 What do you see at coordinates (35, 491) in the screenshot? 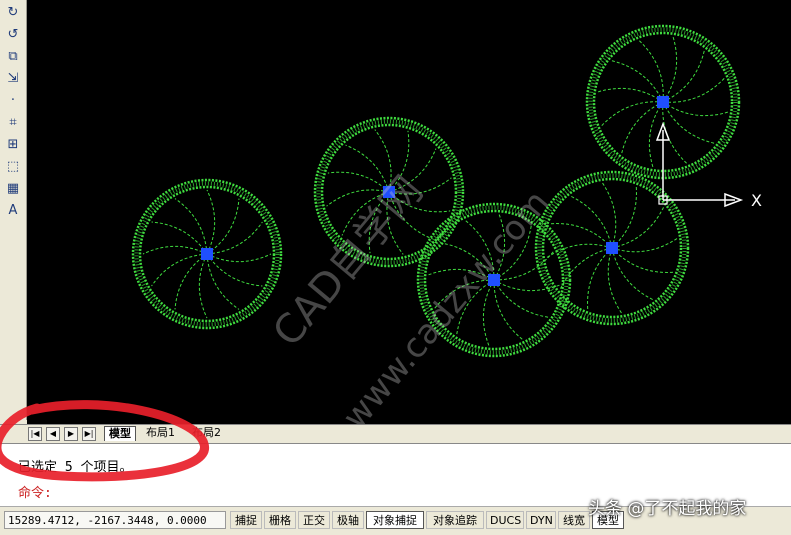
I see `command-prompt: 命令:` at bounding box center [35, 491].